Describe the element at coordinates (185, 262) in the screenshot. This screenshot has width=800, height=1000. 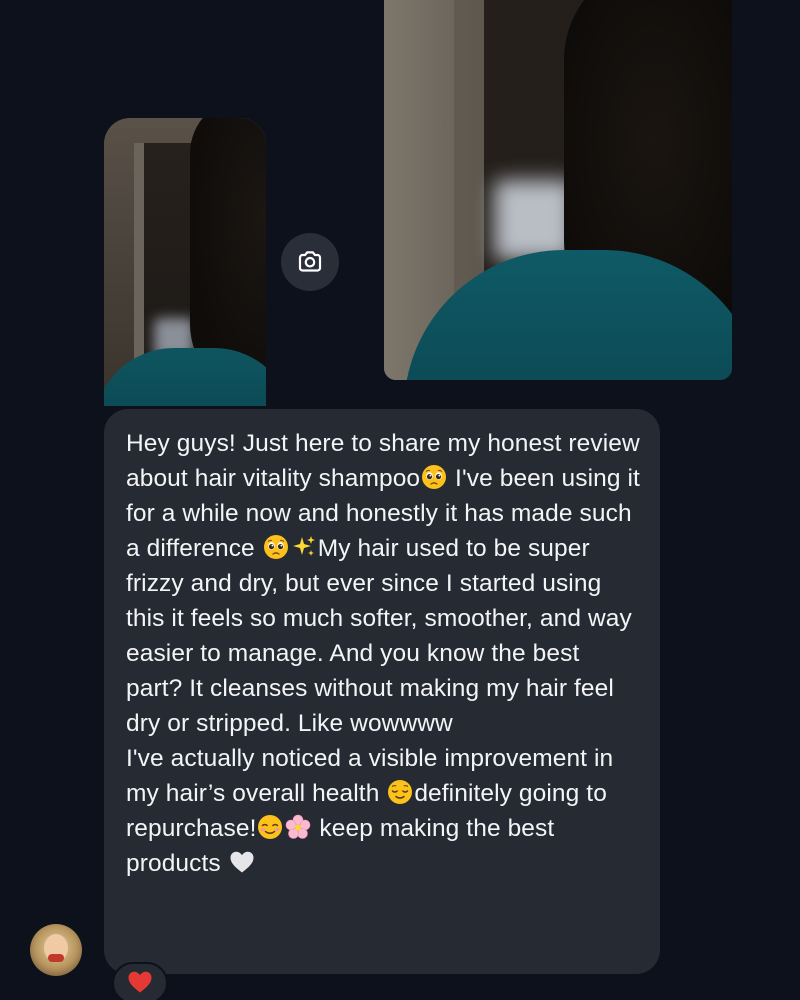
I see `shared-photo-left` at that location.